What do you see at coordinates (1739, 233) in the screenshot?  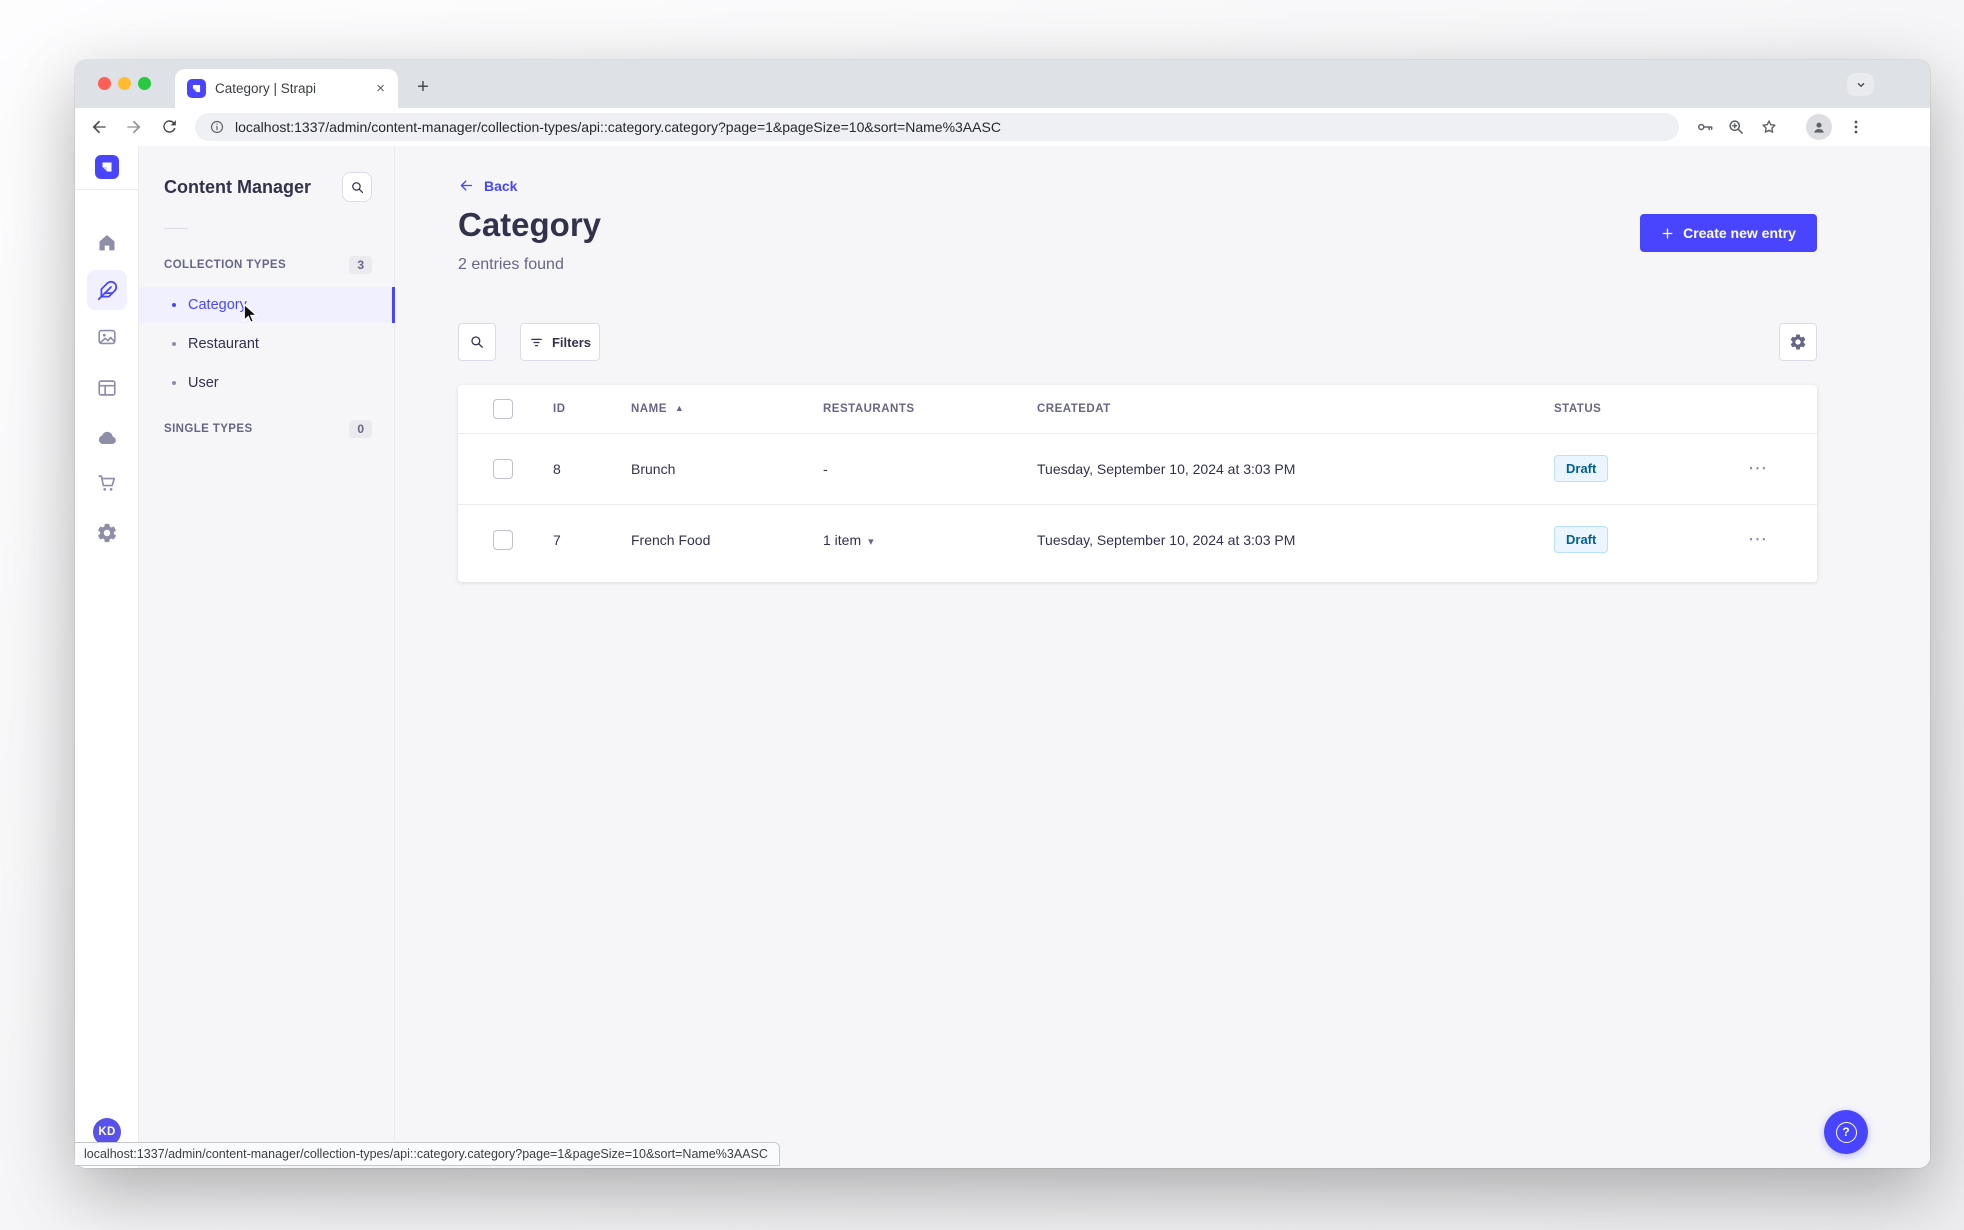 I see `create-new-entry-label: Create new entry` at bounding box center [1739, 233].